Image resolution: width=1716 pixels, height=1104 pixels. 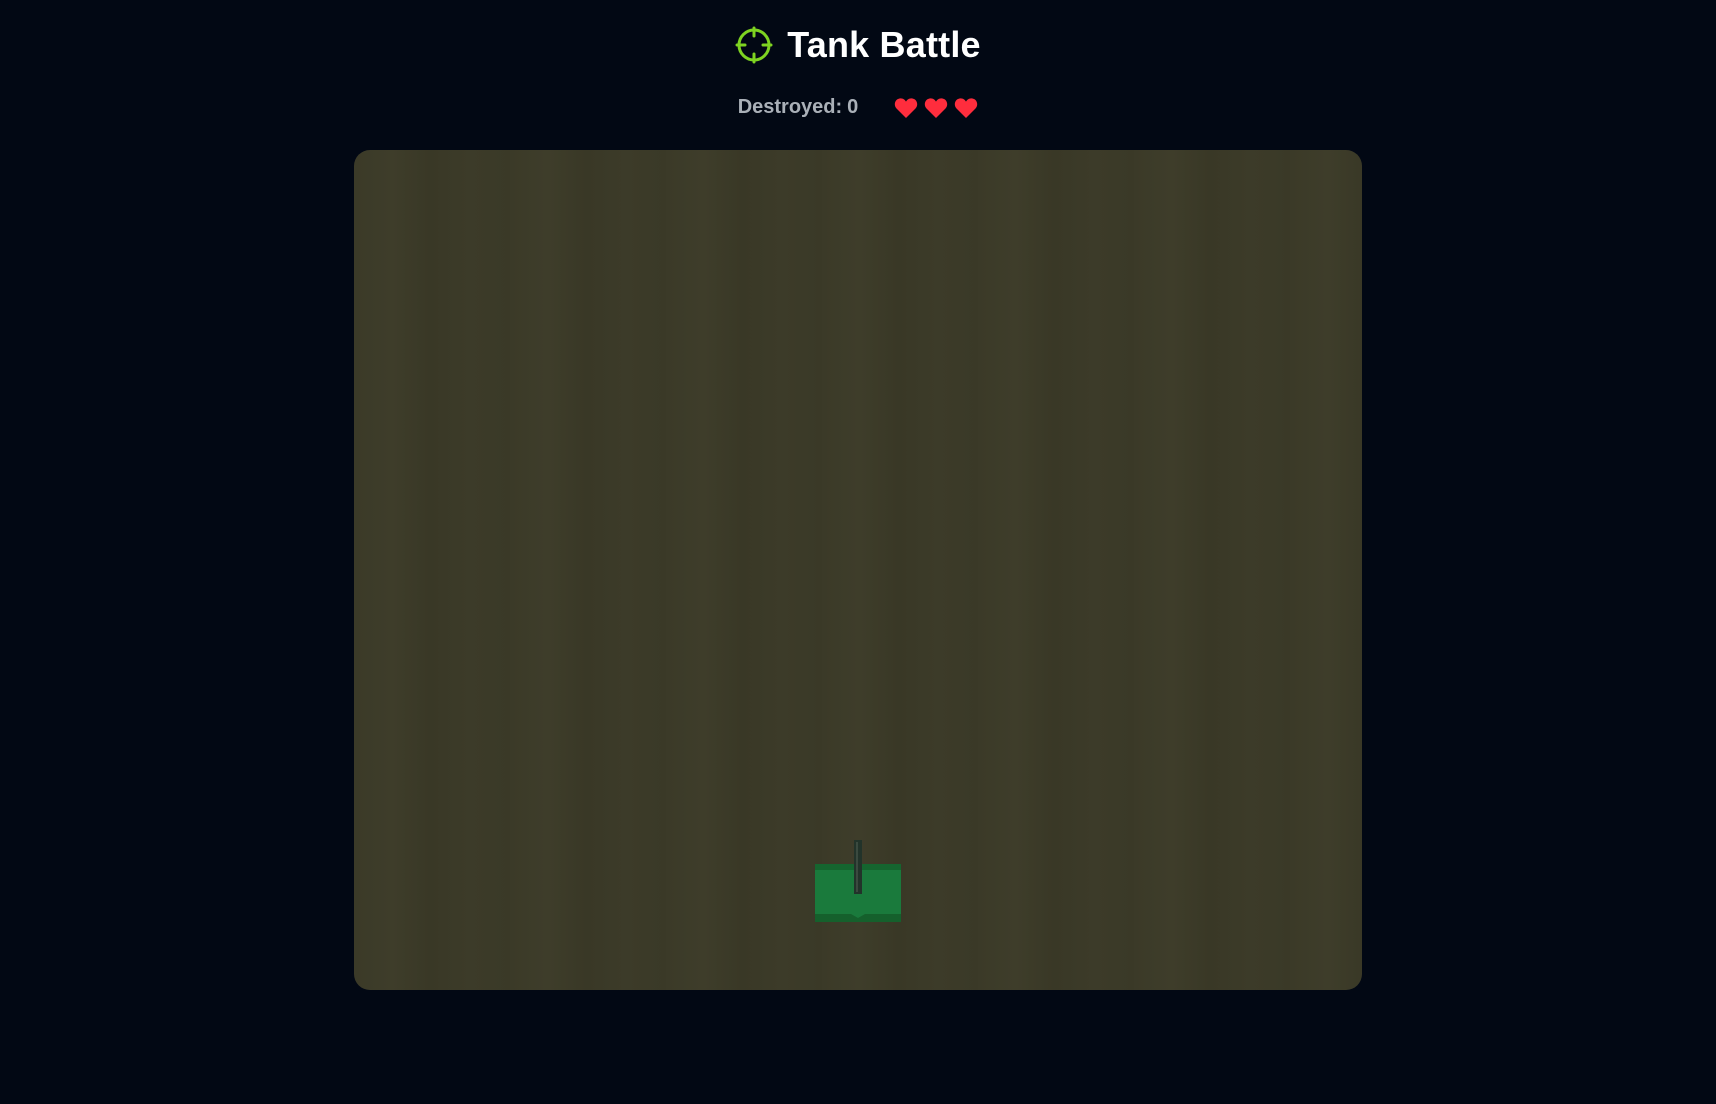 I want to click on destroyed-counter: Destroyed: 0, so click(x=798, y=107).